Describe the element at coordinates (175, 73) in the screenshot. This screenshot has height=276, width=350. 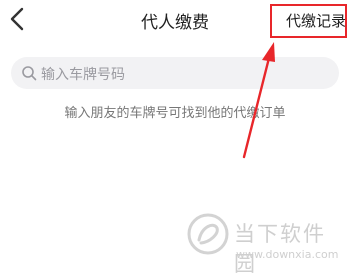
I see `search-input: 输入车牌号码` at that location.